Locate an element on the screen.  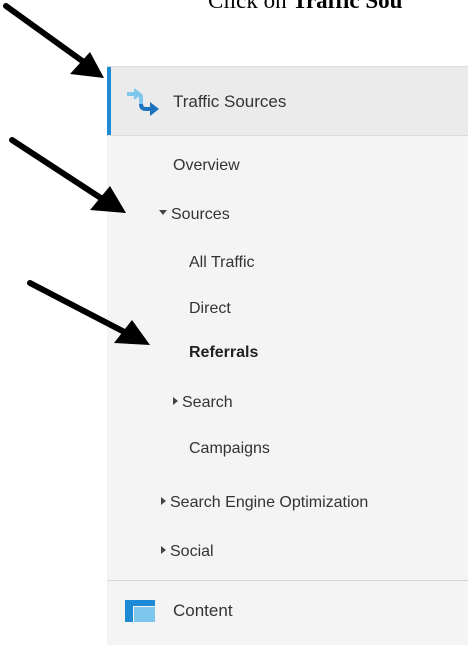
sidebar-item-search: Search is located at coordinates (202, 403).